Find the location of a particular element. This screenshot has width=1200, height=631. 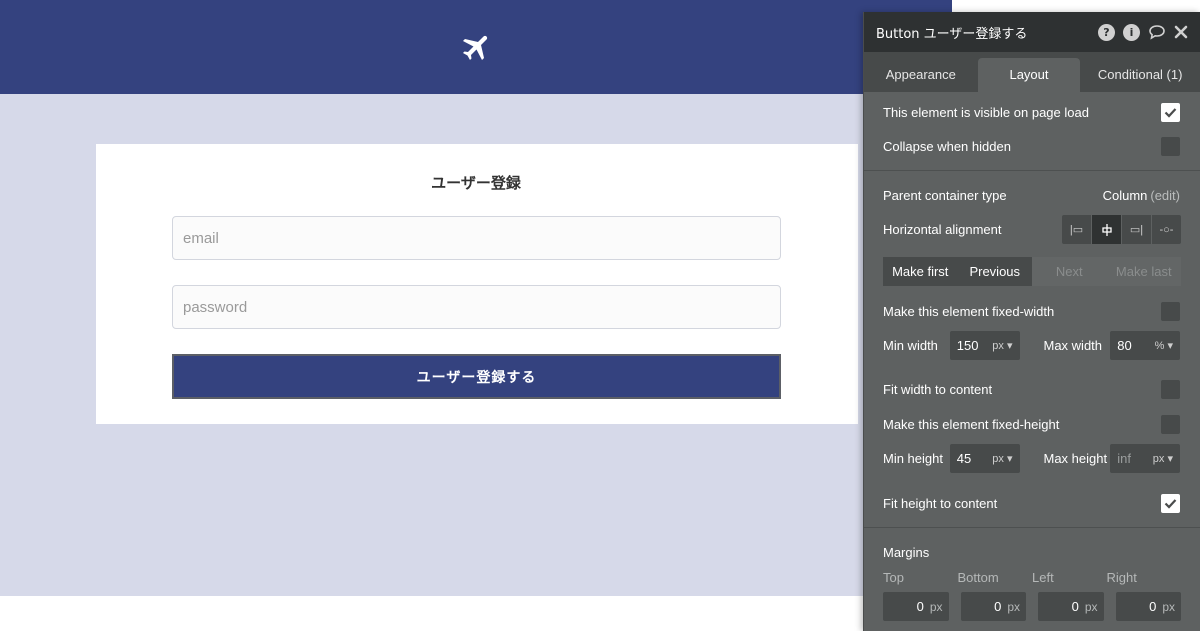

fit-height-checkbox is located at coordinates (1170, 503).